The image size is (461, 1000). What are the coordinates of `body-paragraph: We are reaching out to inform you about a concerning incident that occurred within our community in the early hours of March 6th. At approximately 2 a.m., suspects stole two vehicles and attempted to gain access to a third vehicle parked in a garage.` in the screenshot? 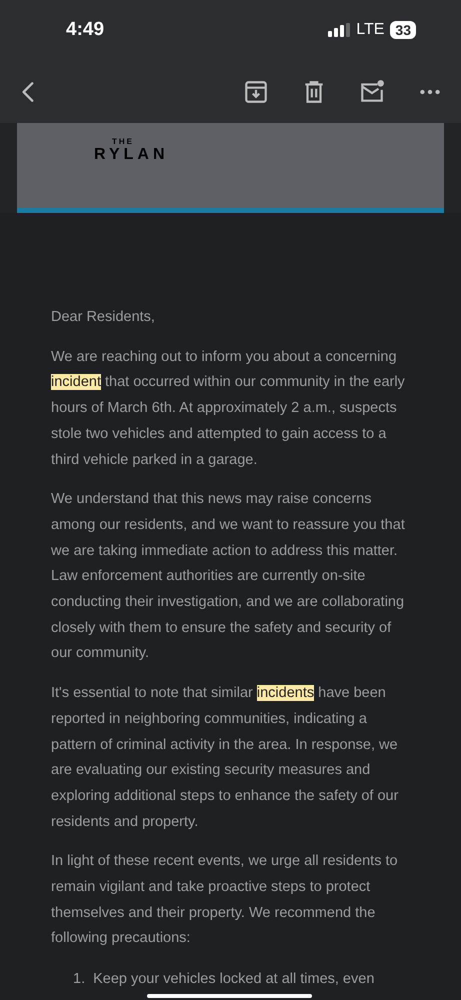 It's located at (228, 409).